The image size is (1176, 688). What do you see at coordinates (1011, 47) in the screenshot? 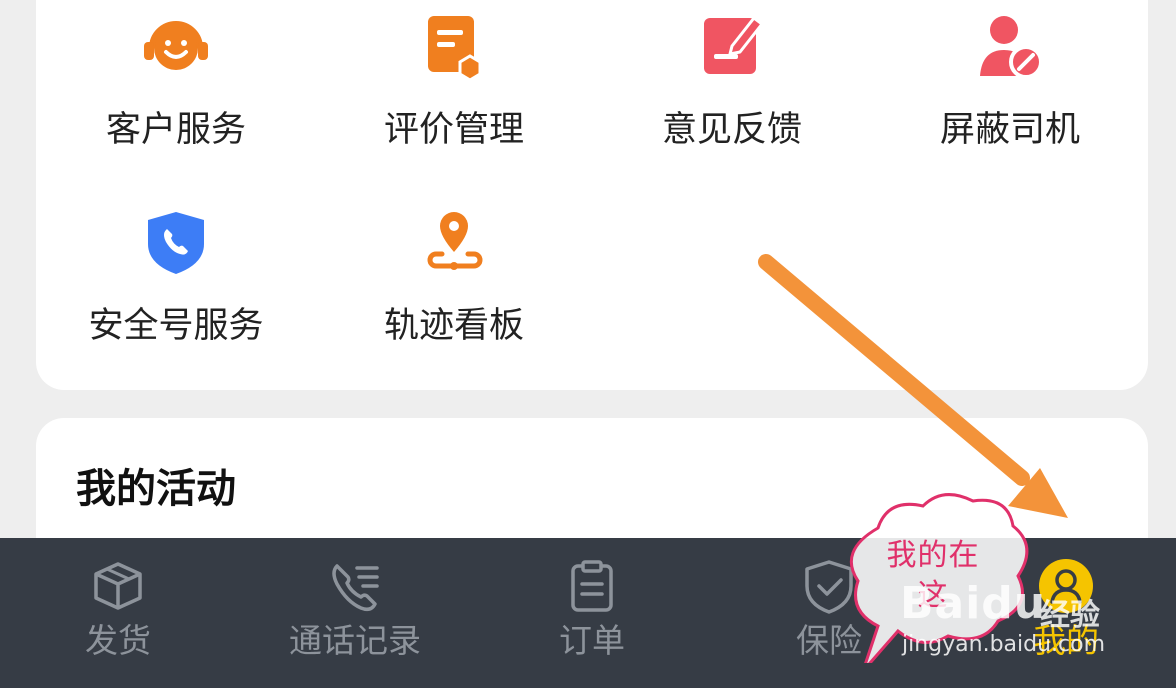
I see `person-block-icon` at bounding box center [1011, 47].